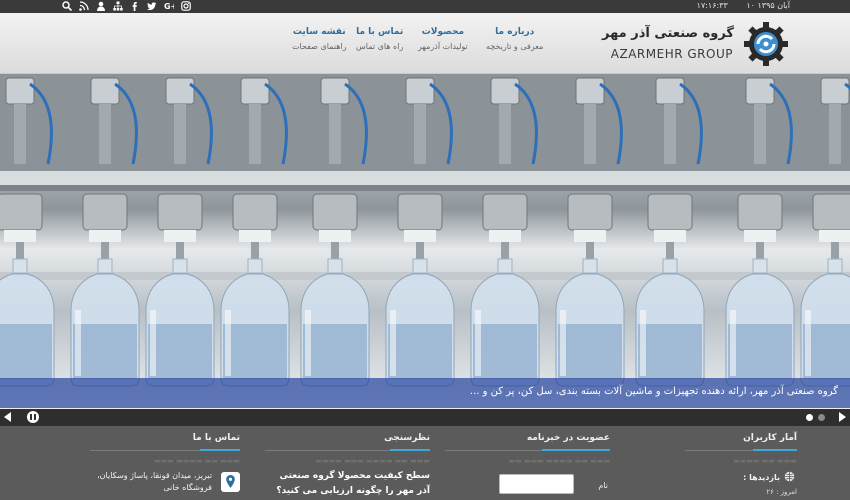 The height and width of the screenshot is (500, 850). Describe the element at coordinates (135, 6) in the screenshot. I see `facebook-icon` at that location.